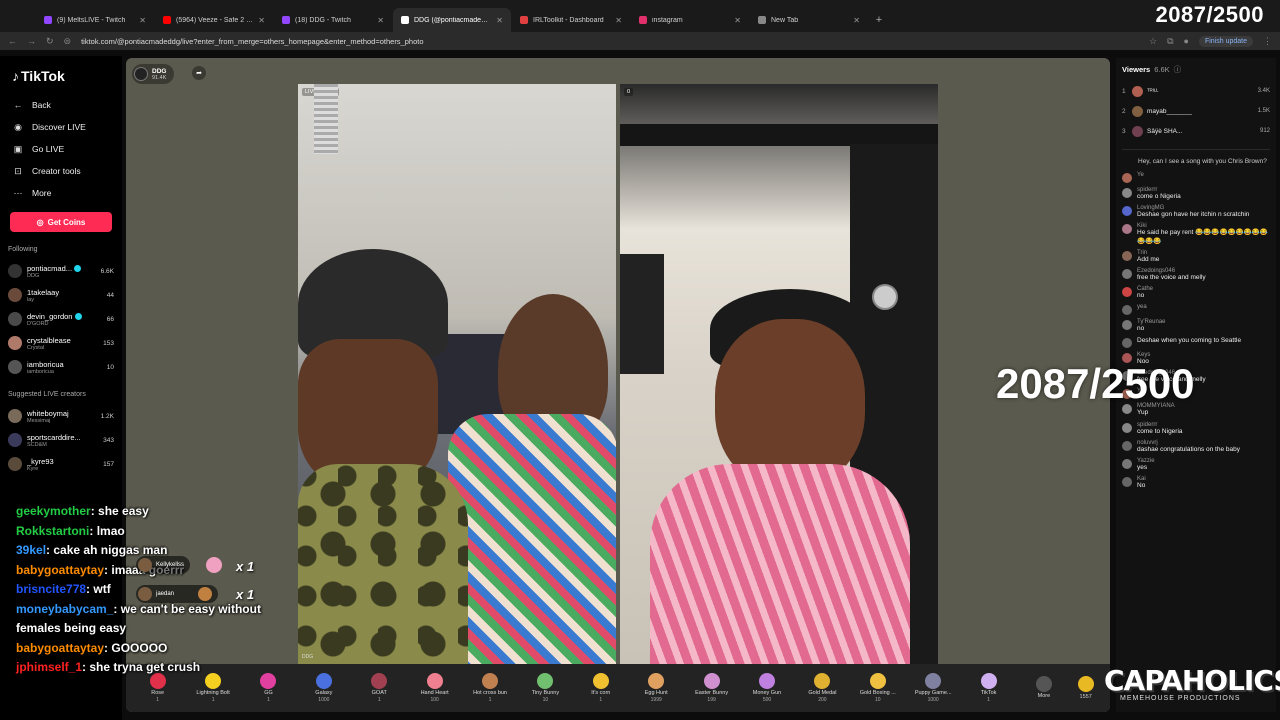  Describe the element at coordinates (545, 688) in the screenshot. I see `gift-item: Tiny Bunny 10` at that location.